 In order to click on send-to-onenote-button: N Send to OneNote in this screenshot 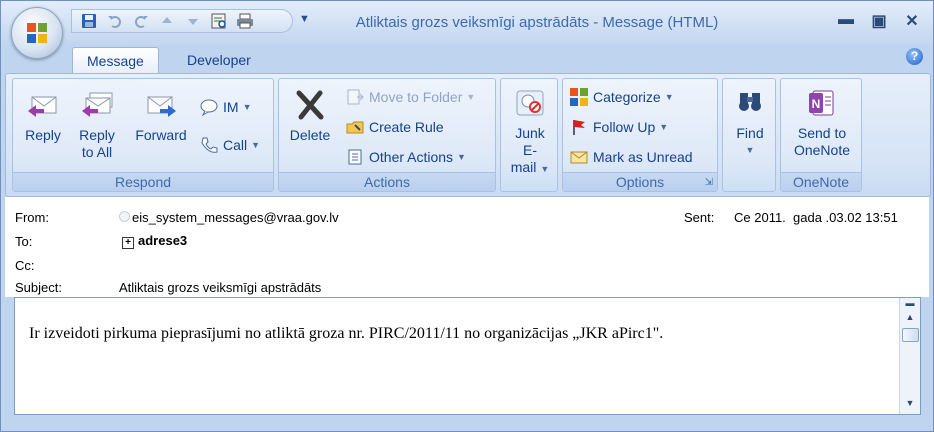, I will do `click(822, 123)`.